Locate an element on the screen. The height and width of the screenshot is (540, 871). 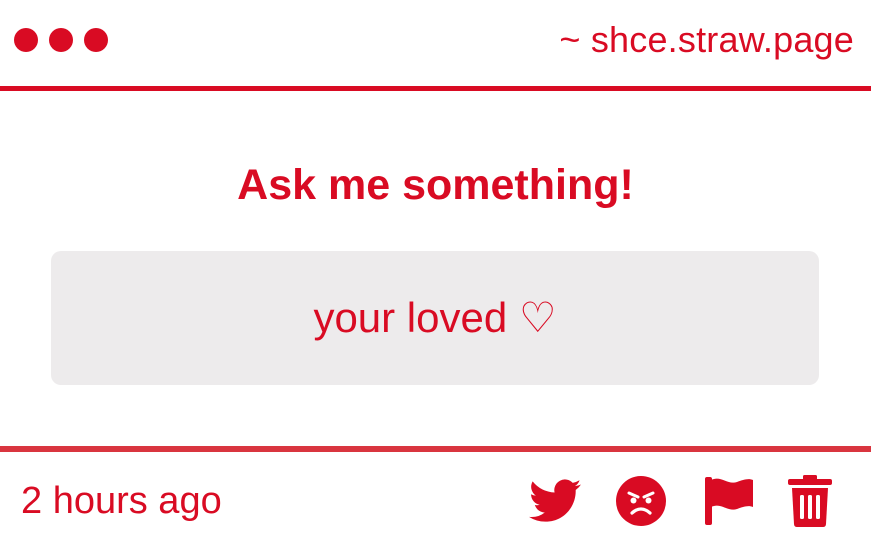
report-button is located at coordinates (729, 501).